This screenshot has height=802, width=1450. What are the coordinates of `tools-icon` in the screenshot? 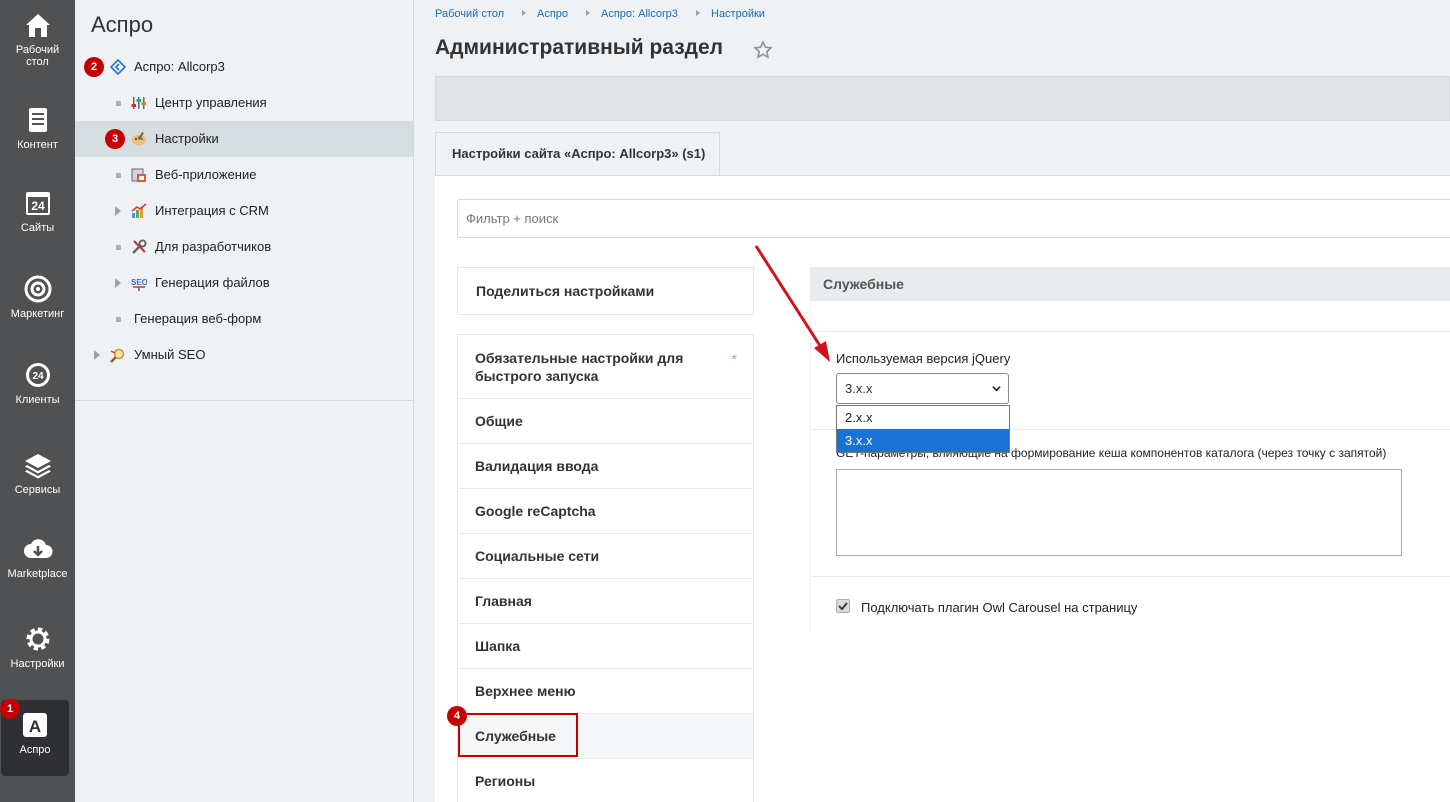 It's located at (139, 246).